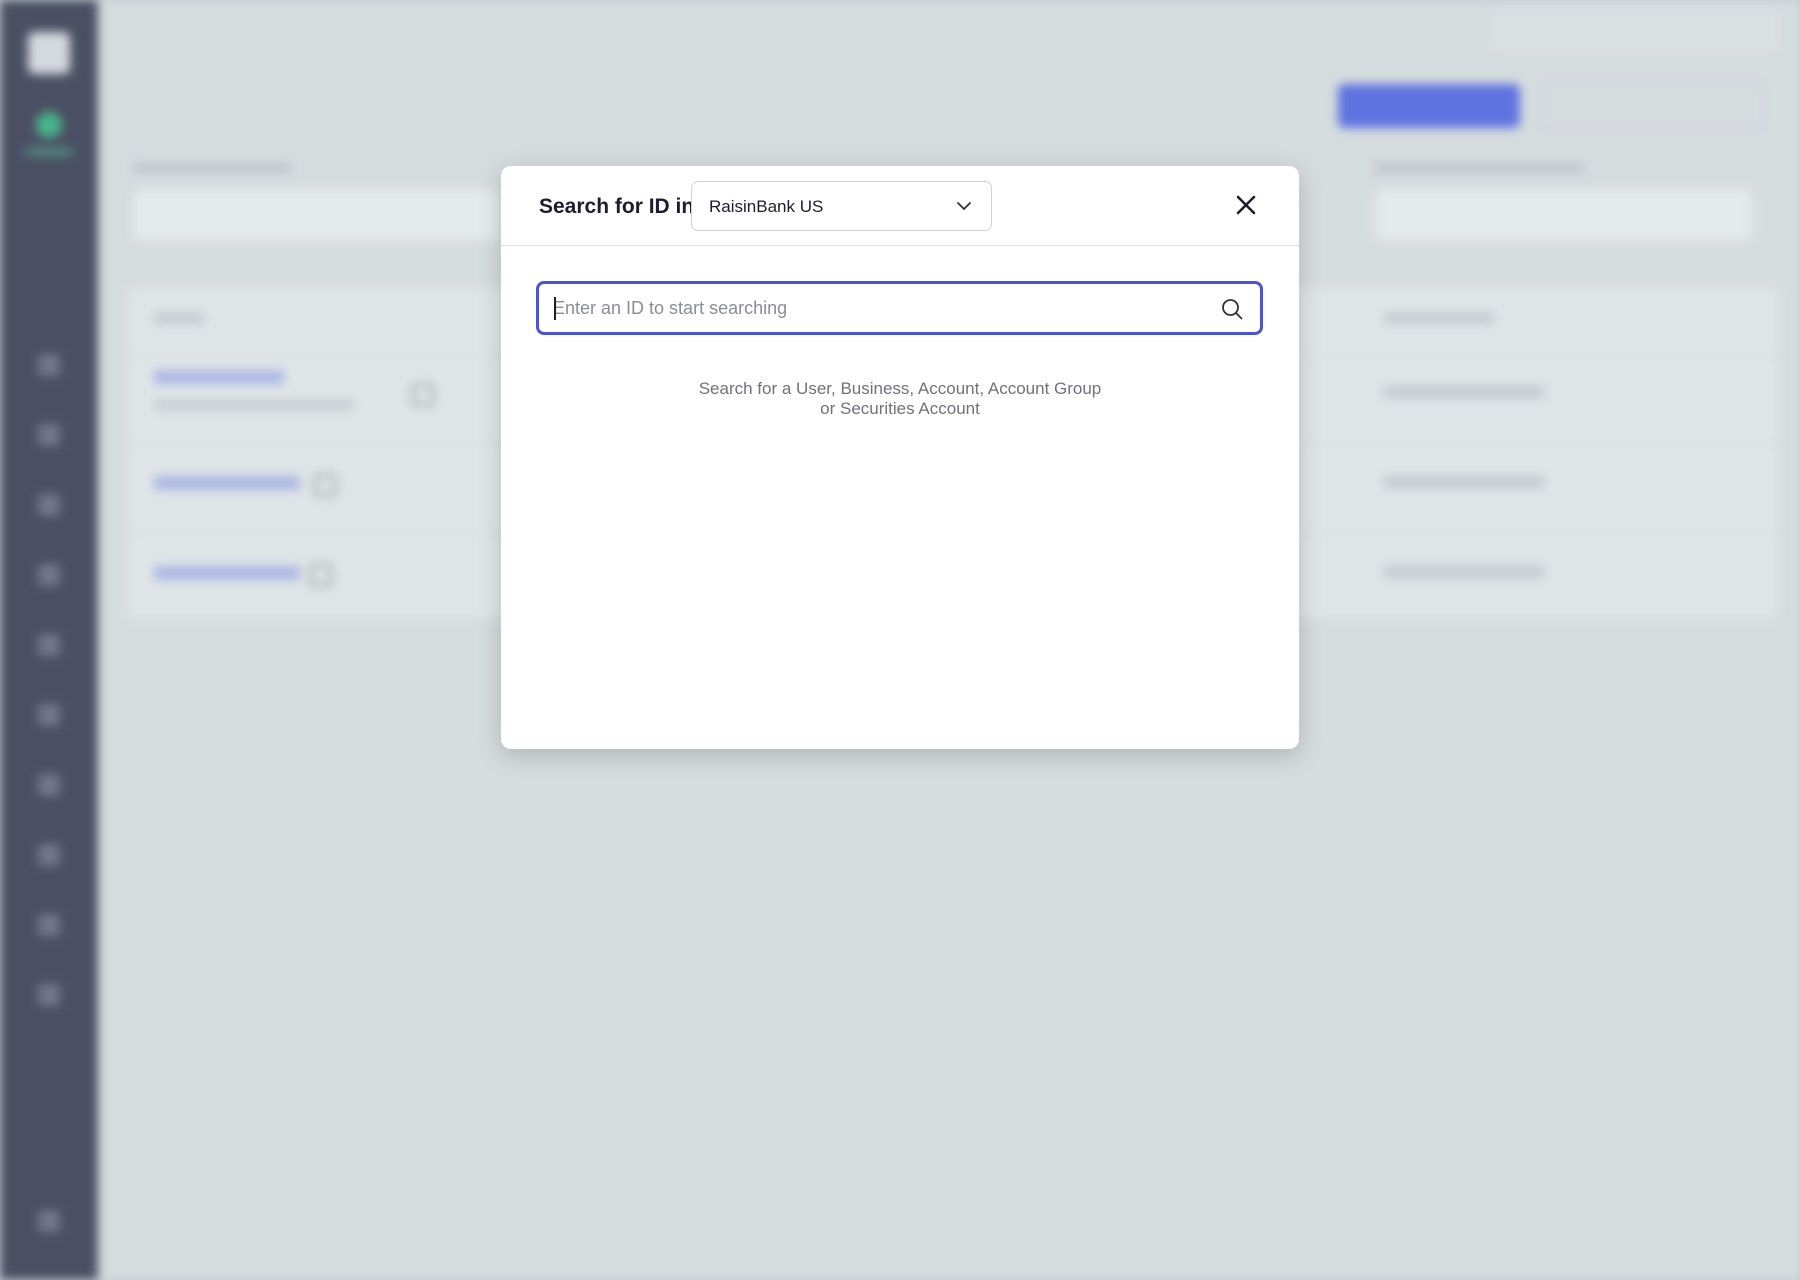 The height and width of the screenshot is (1280, 1800). Describe the element at coordinates (555, 308) in the screenshot. I see `text-caret` at that location.